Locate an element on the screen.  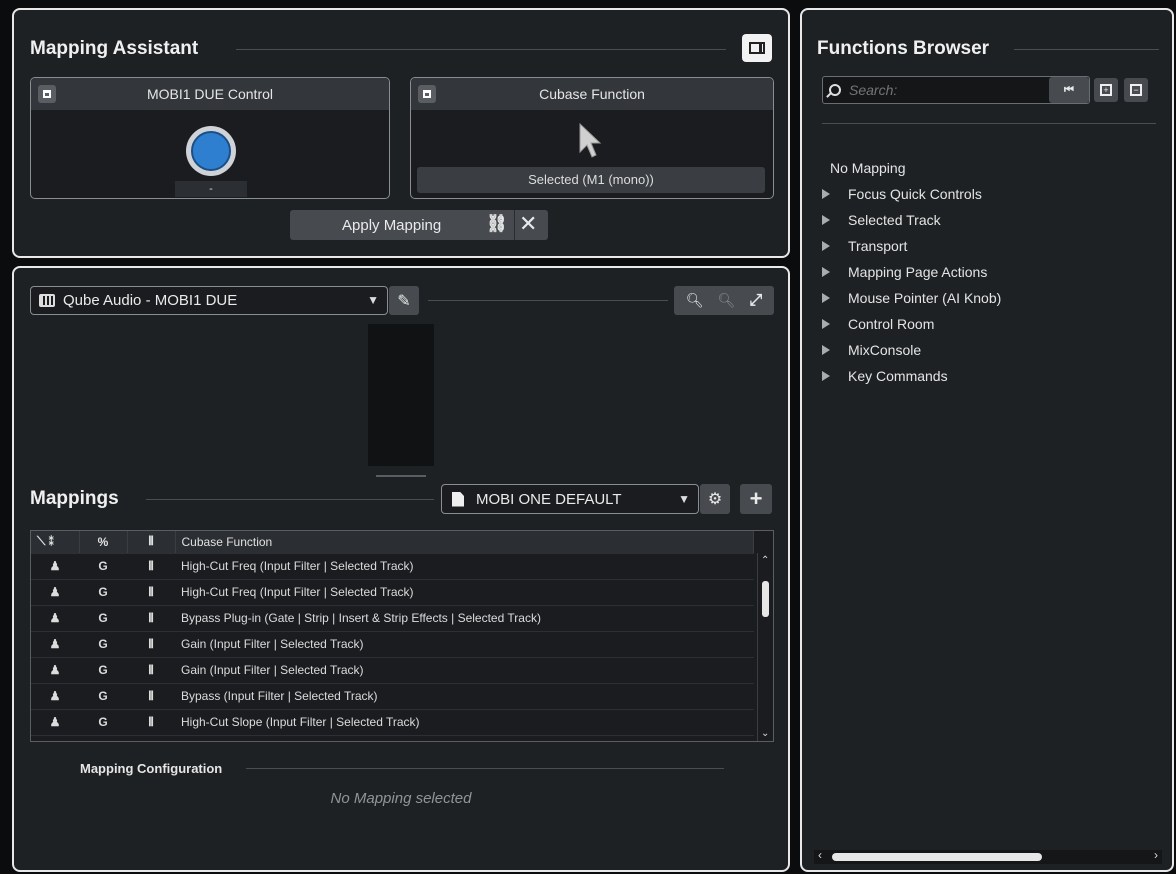
collapse-all-icon: − is located at coordinates (1136, 90).